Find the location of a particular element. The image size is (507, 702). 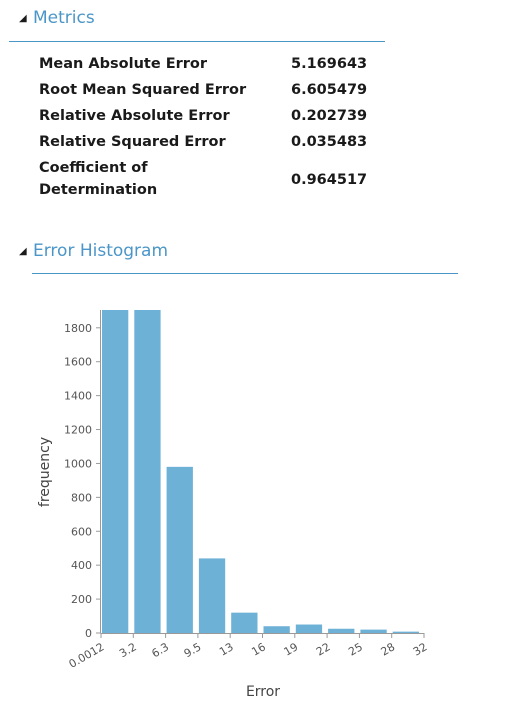

y-tick-label: 1600 is located at coordinates (78, 362).